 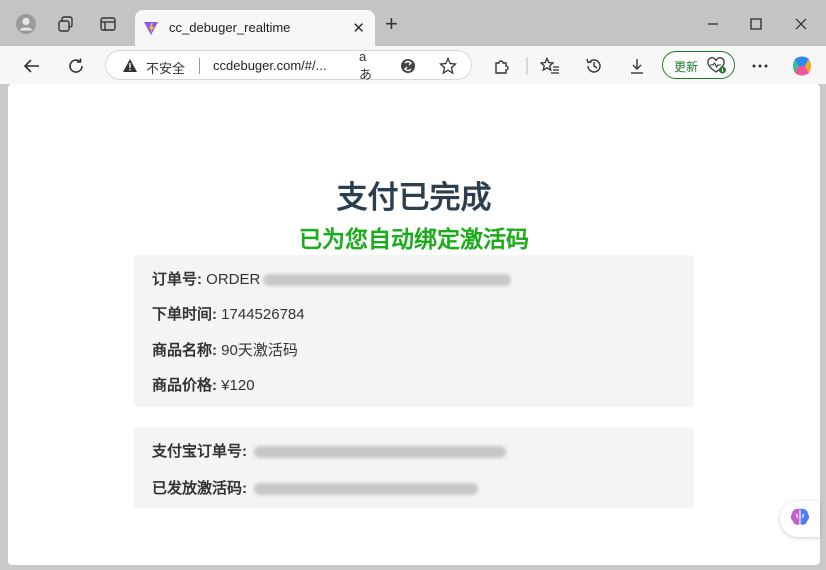 I want to click on redacted-activation-code, so click(x=366, y=489).